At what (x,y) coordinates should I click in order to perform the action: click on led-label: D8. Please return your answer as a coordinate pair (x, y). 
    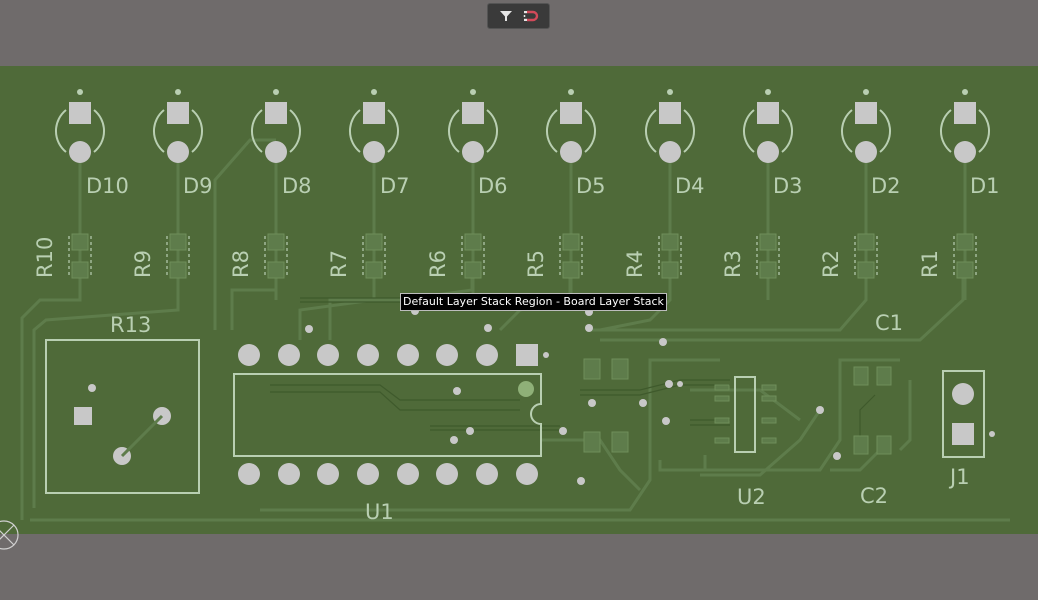
    Looking at the image, I should click on (297, 186).